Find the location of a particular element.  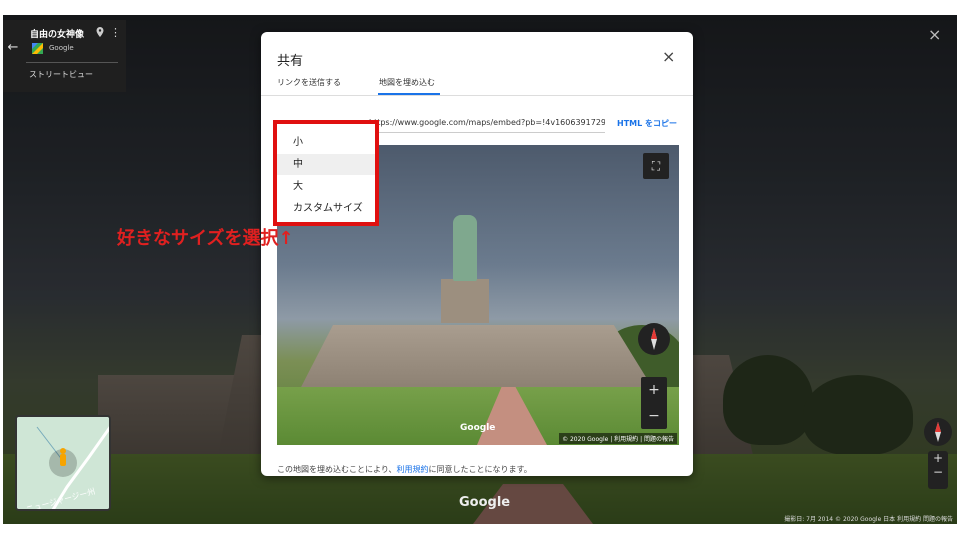

more-options-icon: ⋮ is located at coordinates (115, 32).